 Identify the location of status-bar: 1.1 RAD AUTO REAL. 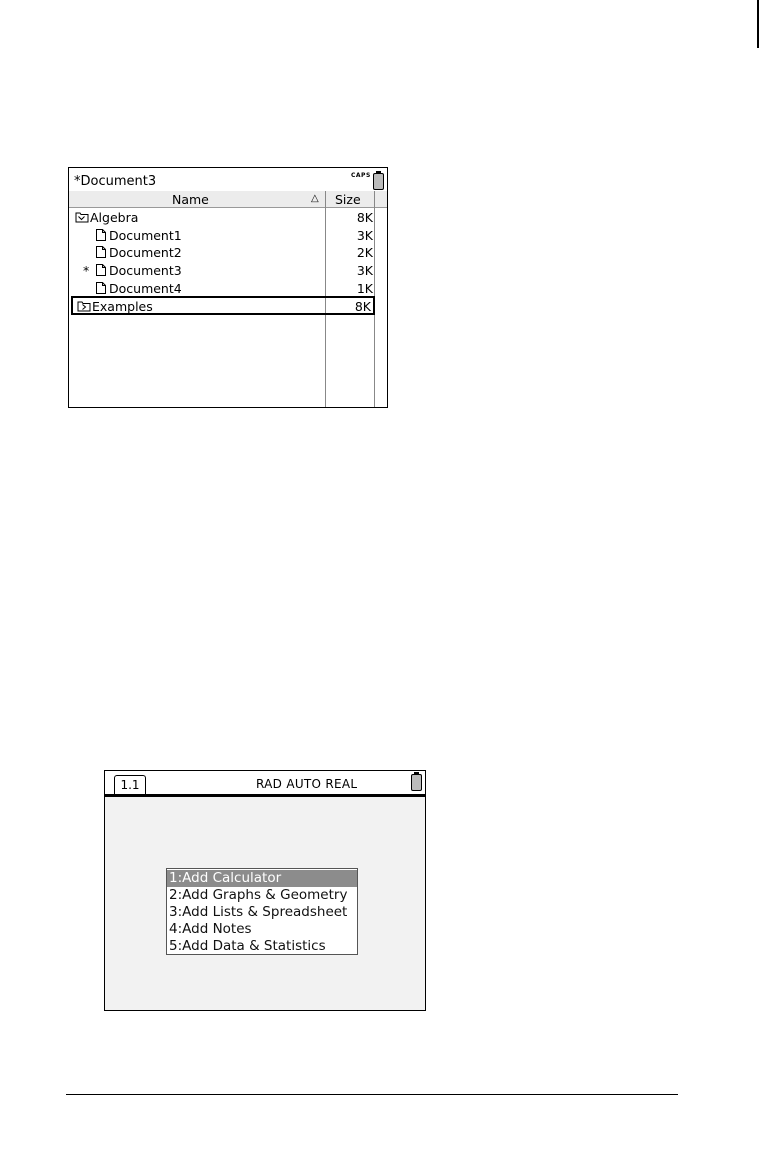
(265, 784).